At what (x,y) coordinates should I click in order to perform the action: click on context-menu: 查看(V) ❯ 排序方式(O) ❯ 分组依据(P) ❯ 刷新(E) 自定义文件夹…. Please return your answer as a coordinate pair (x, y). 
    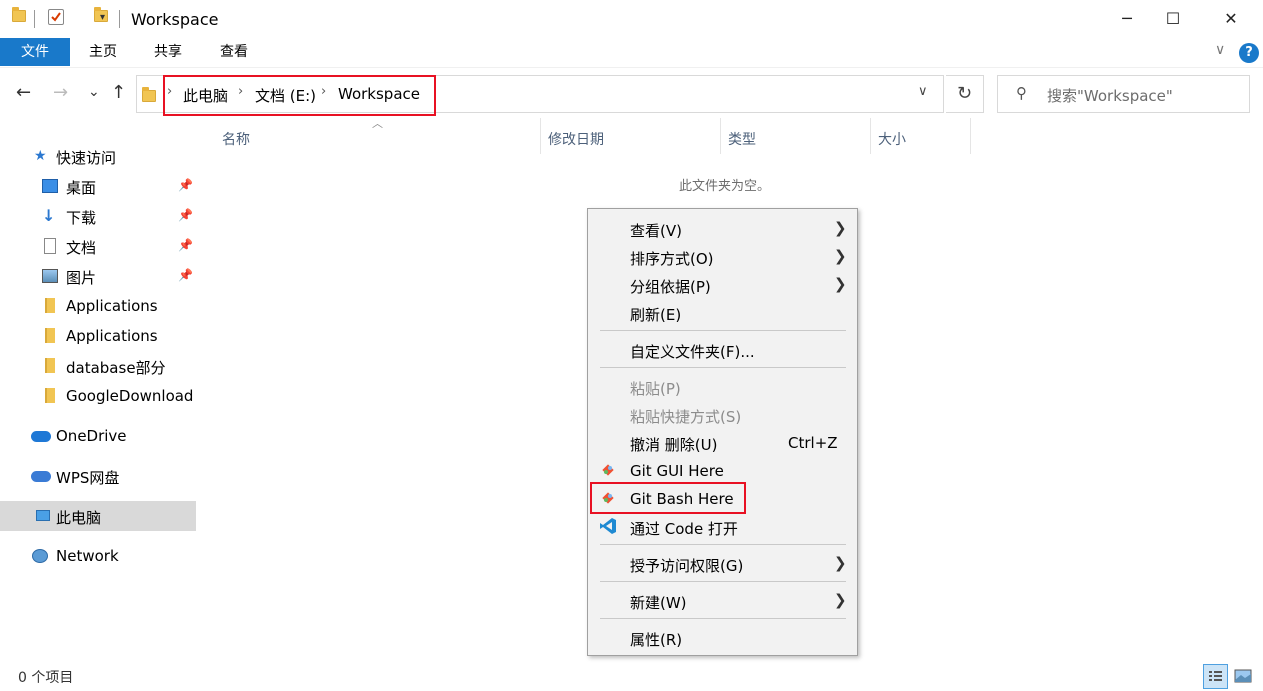
    Looking at the image, I should click on (722, 432).